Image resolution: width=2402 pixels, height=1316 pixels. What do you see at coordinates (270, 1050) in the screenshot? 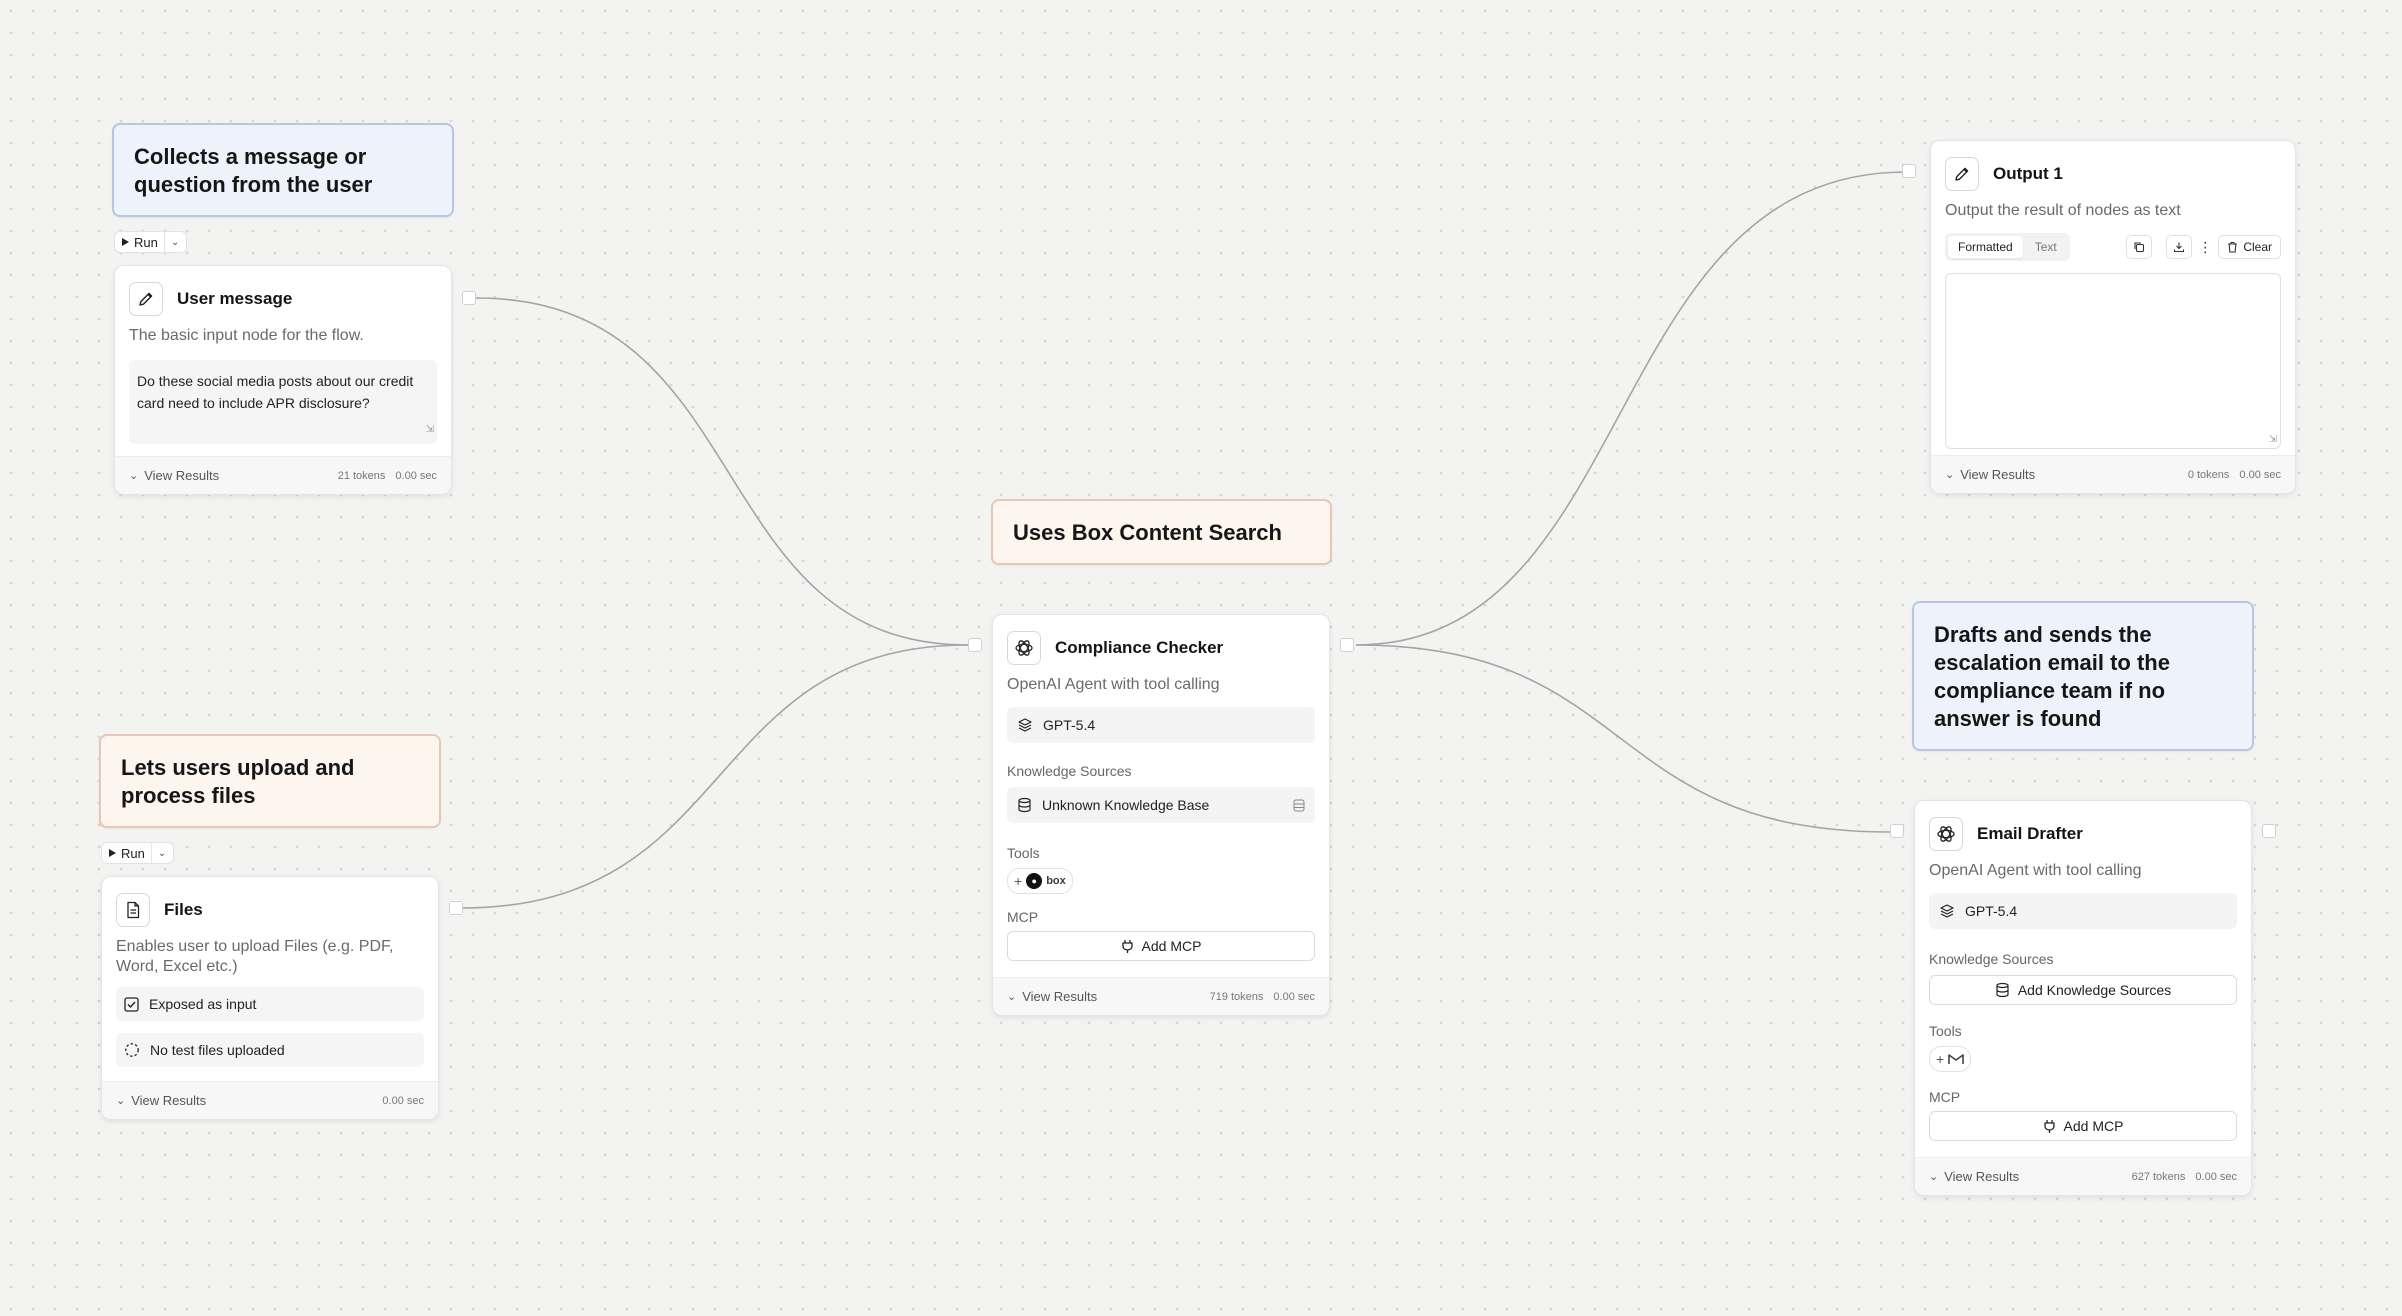
I see `test-files-status: No test files uploaded` at bounding box center [270, 1050].